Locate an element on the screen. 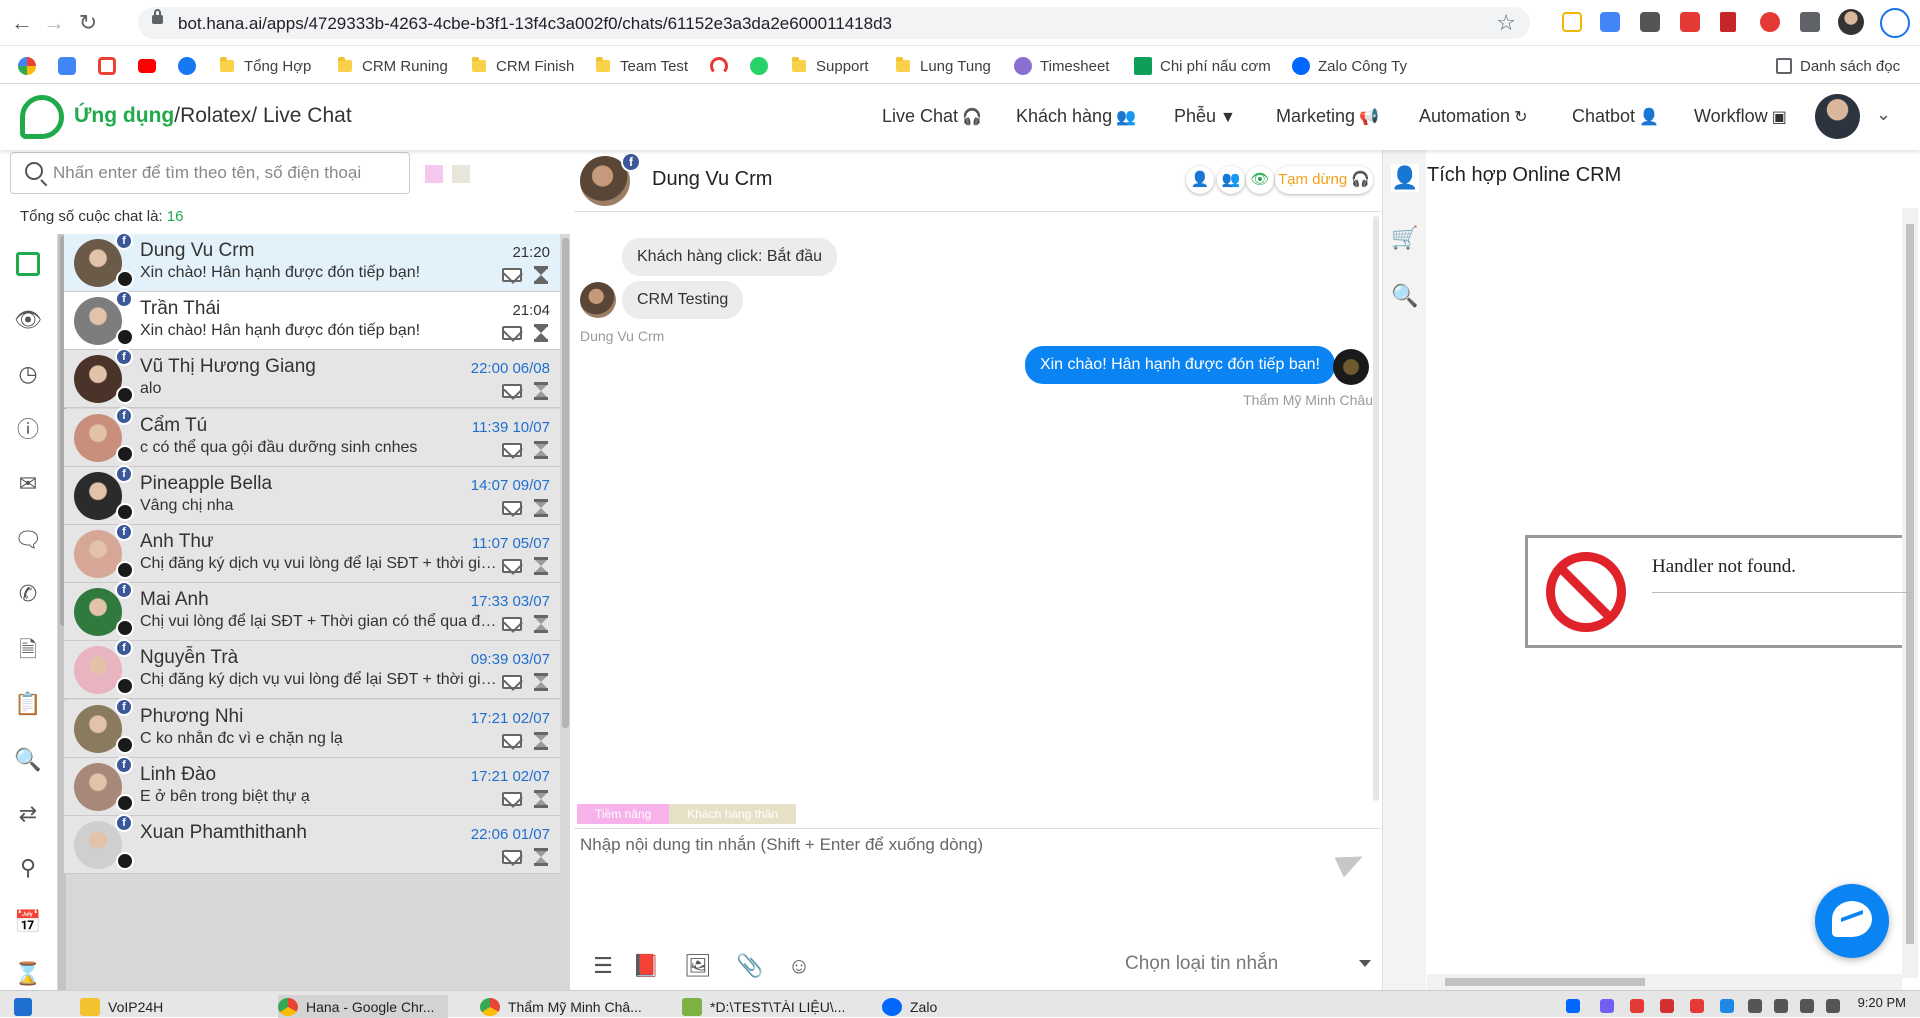 Image resolution: width=1920 pixels, height=1018 pixels. nav-automation: Automation ↻ is located at coordinates (1473, 116).